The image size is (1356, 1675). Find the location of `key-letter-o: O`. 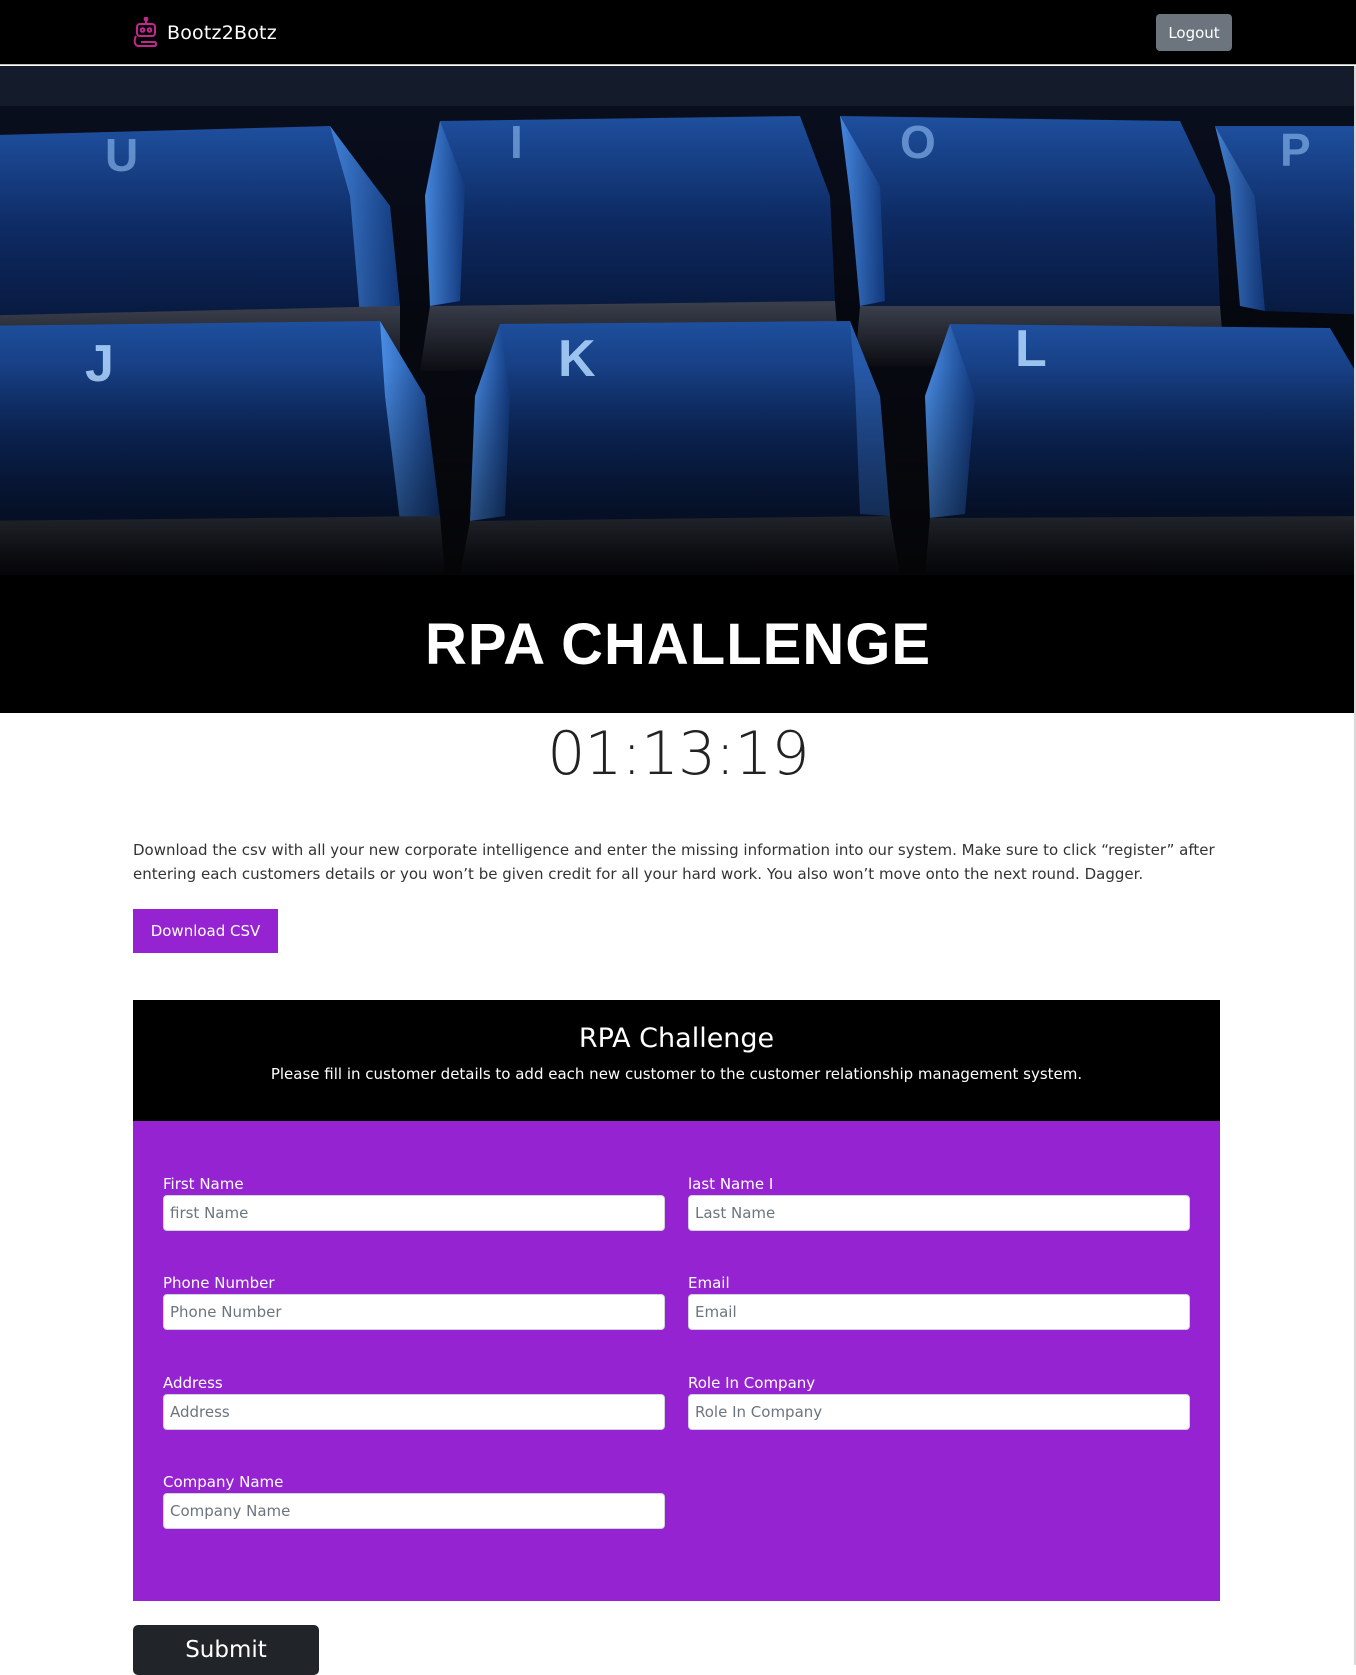

key-letter-o: O is located at coordinates (918, 142).